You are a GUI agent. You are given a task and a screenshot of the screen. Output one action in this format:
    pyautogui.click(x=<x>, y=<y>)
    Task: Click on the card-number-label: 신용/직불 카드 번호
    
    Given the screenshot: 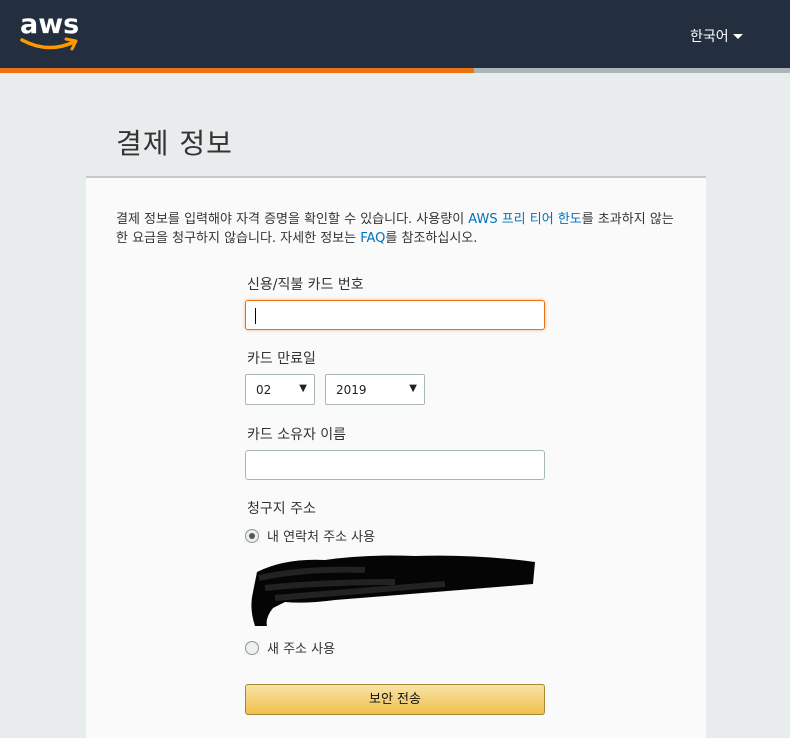 What is the action you would take?
    pyautogui.click(x=305, y=285)
    